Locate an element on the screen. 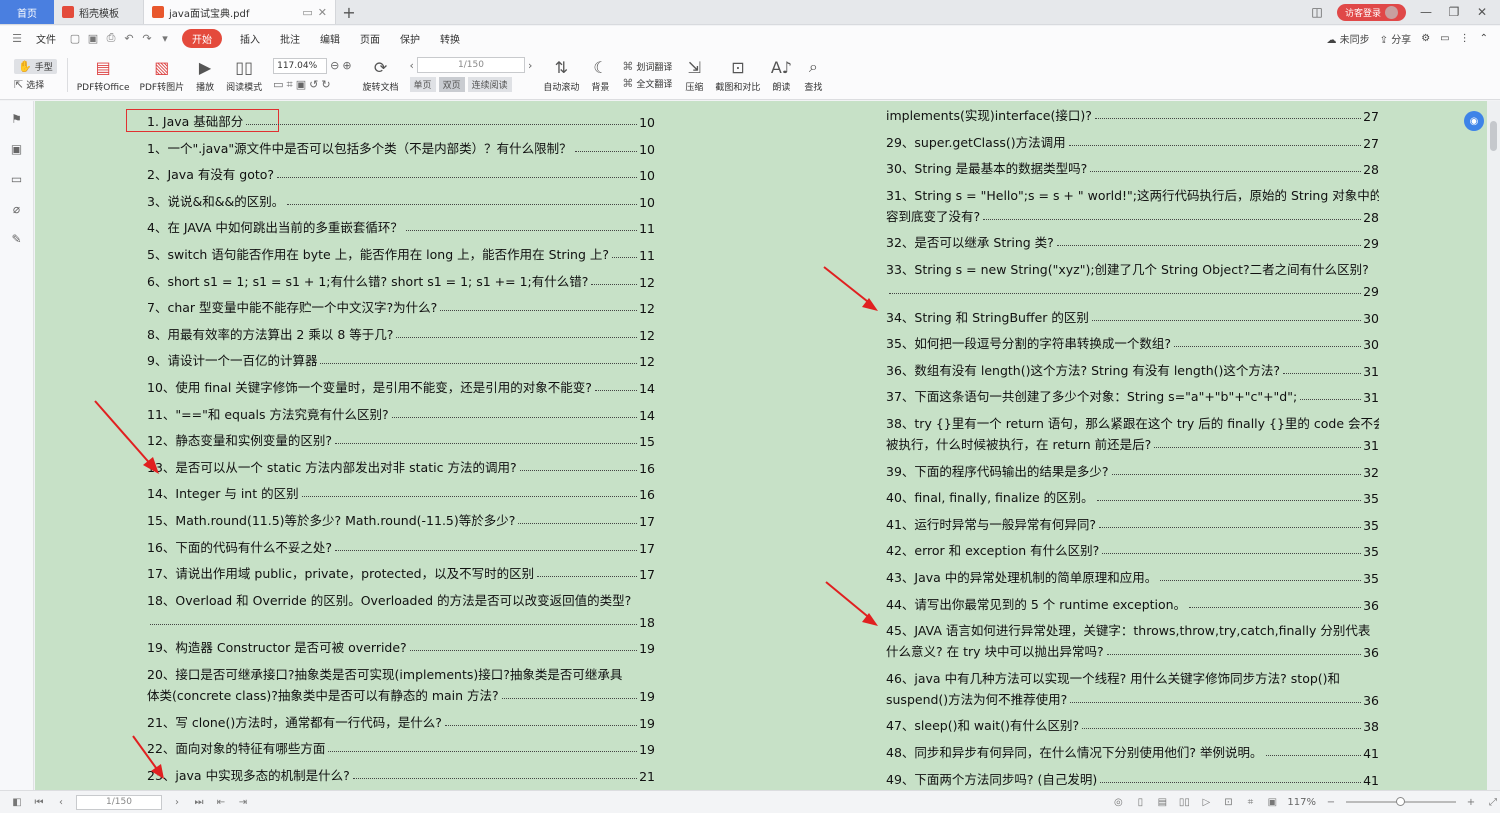  menu-insert: 插入 is located at coordinates (250, 38).